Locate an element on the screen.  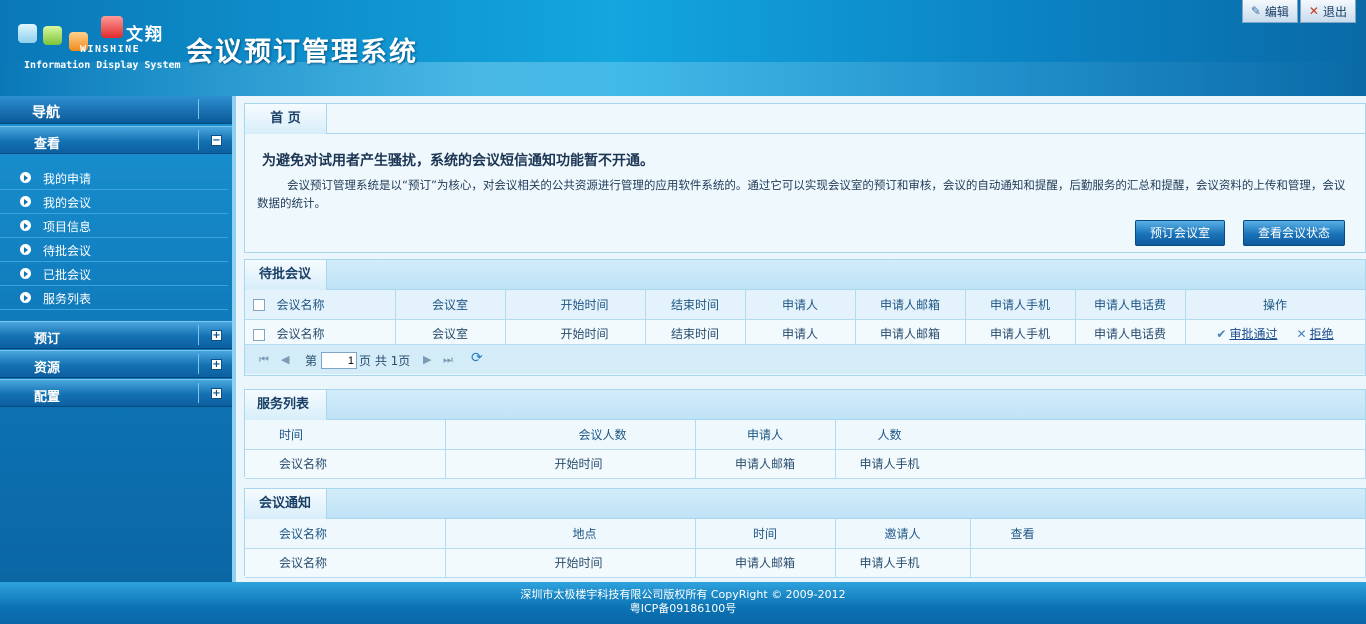
tab-notices: 会议通知 is located at coordinates (286, 504).